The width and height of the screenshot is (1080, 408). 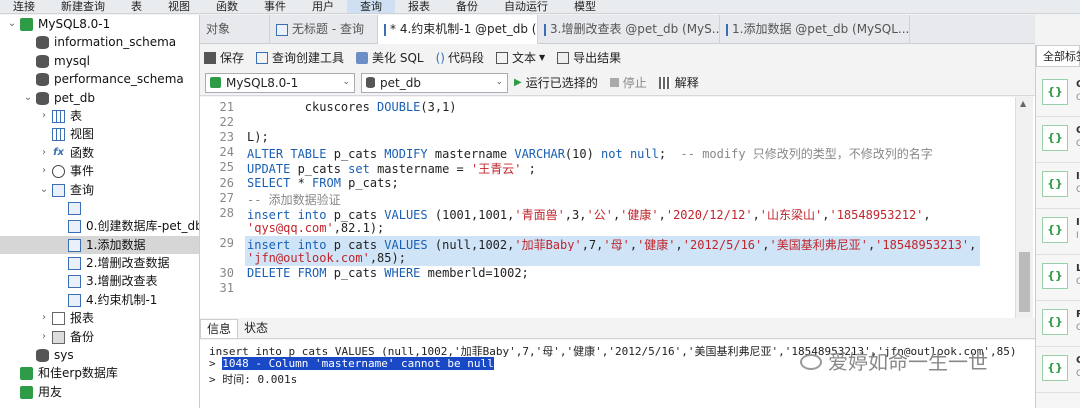 What do you see at coordinates (460, 57) in the screenshot?
I see `snippet-button: () 代码段` at bounding box center [460, 57].